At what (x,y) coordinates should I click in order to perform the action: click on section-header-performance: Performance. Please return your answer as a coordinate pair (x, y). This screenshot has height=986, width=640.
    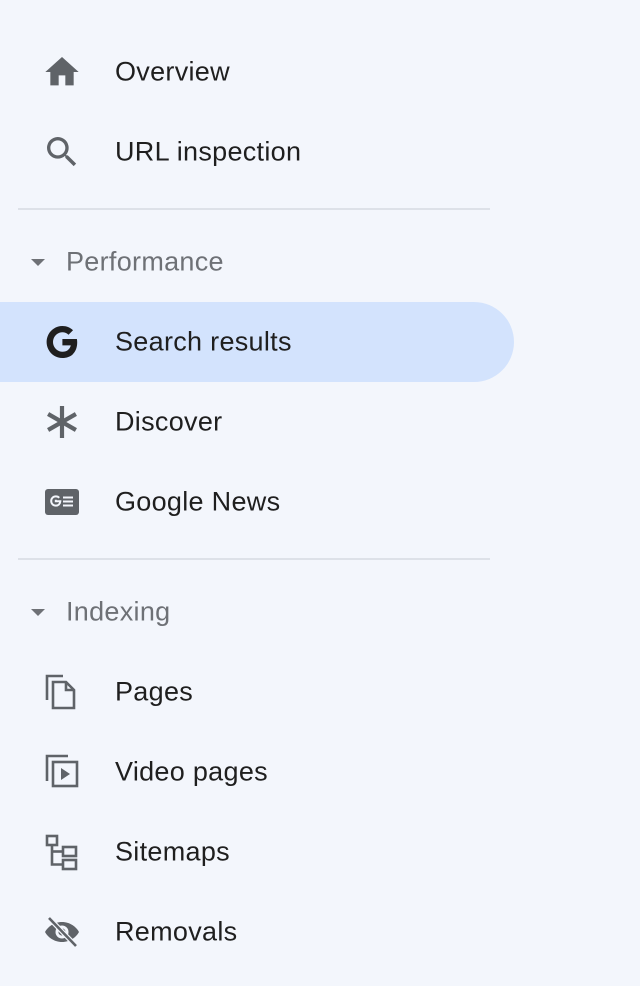
    Looking at the image, I should click on (245, 262).